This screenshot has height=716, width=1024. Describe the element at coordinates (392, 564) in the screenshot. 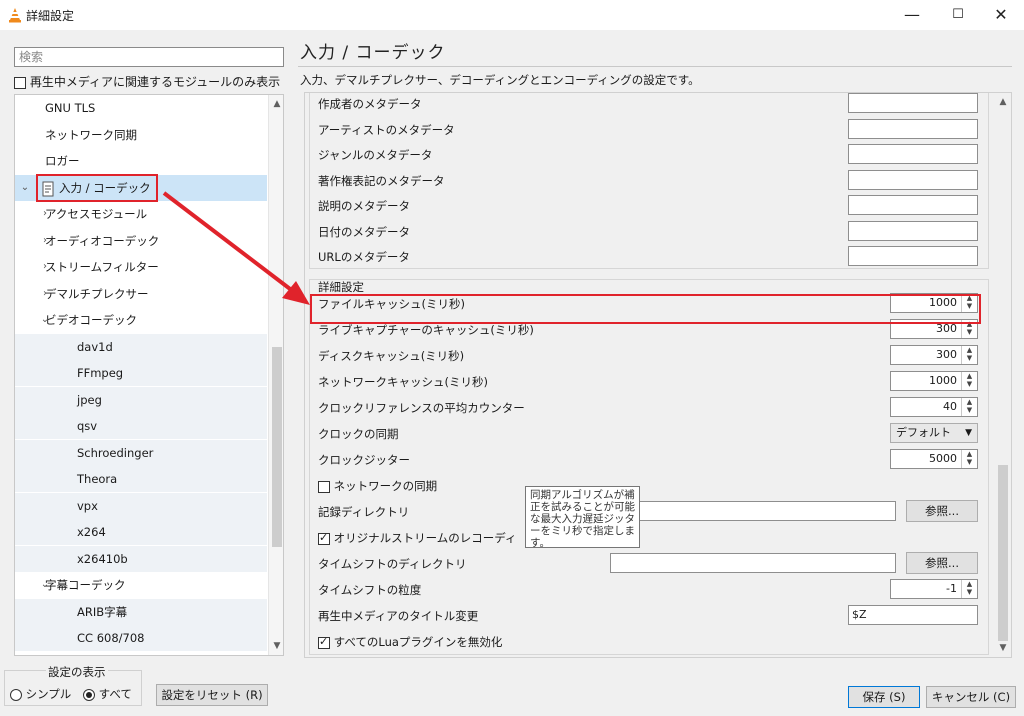

I see `timeshift-dir-label: タイムシフトのディレクトリ` at that location.